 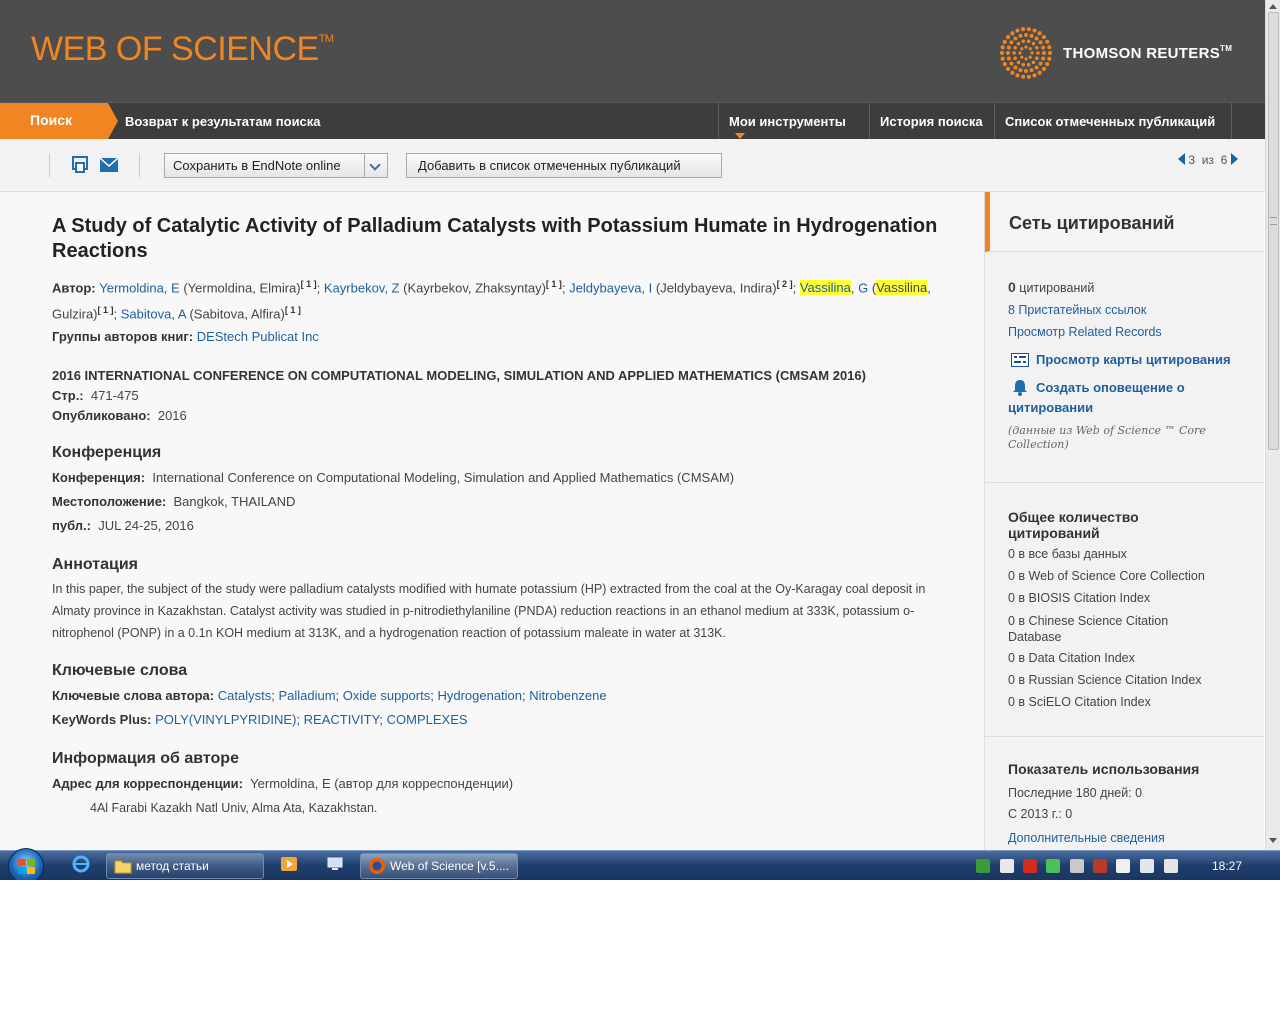 I want to click on keyword-link: Palladium, so click(x=306, y=695).